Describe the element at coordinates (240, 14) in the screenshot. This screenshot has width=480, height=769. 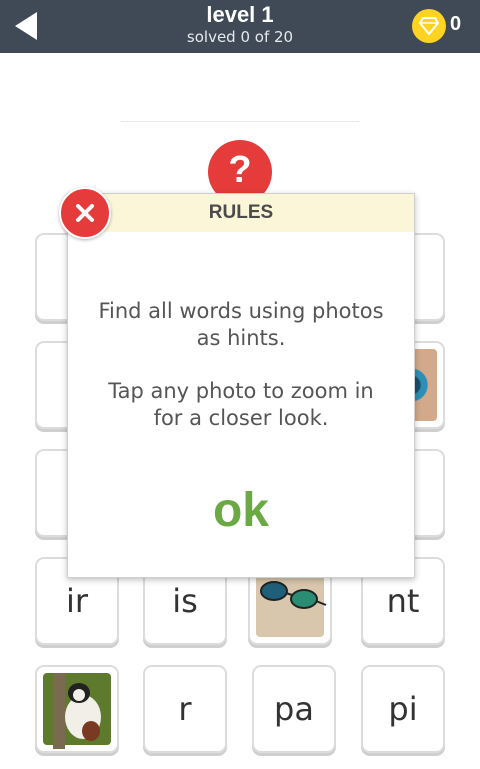
I see `level-title: level 1` at that location.